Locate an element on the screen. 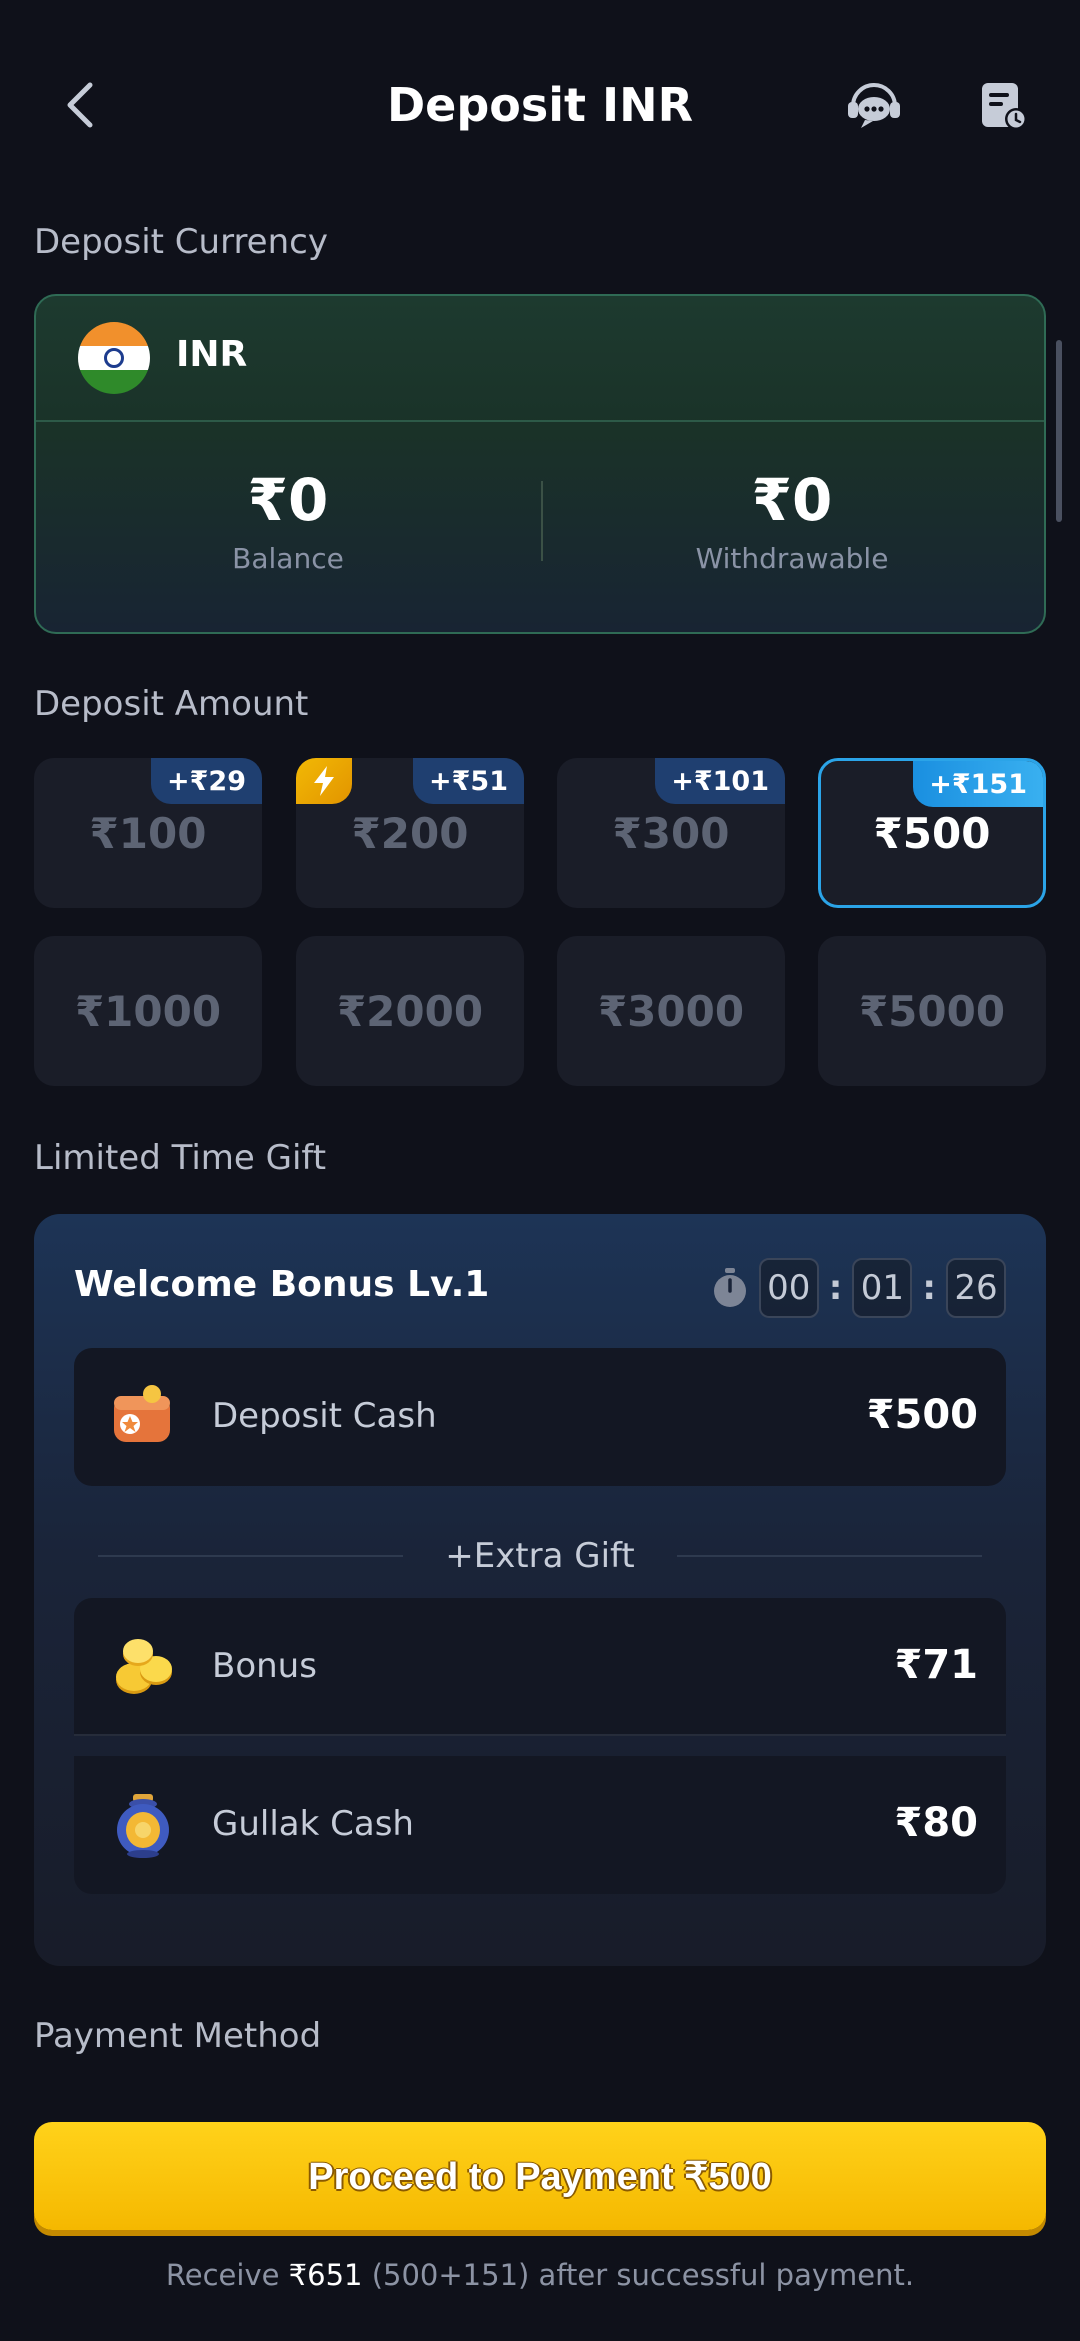 This screenshot has width=1080, height=2341. currency-code: INR is located at coordinates (212, 354).